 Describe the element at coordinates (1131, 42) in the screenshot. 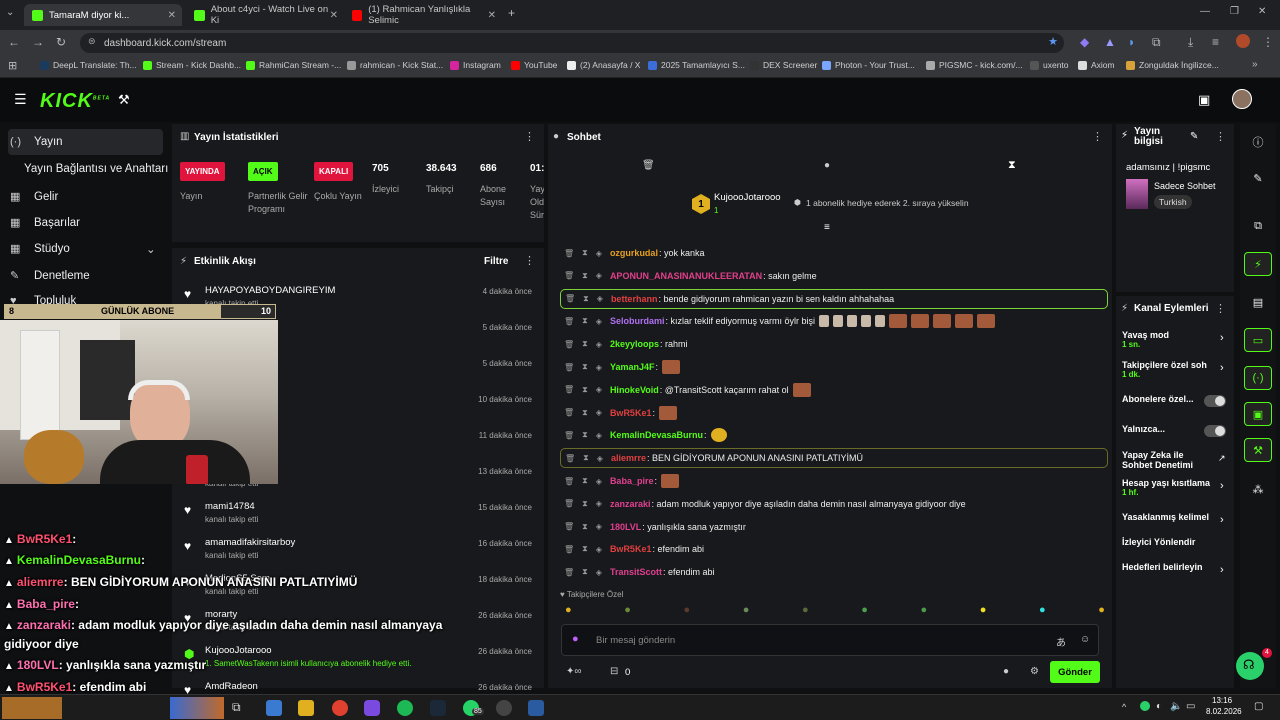

I see `extension-icon: ◗` at that location.